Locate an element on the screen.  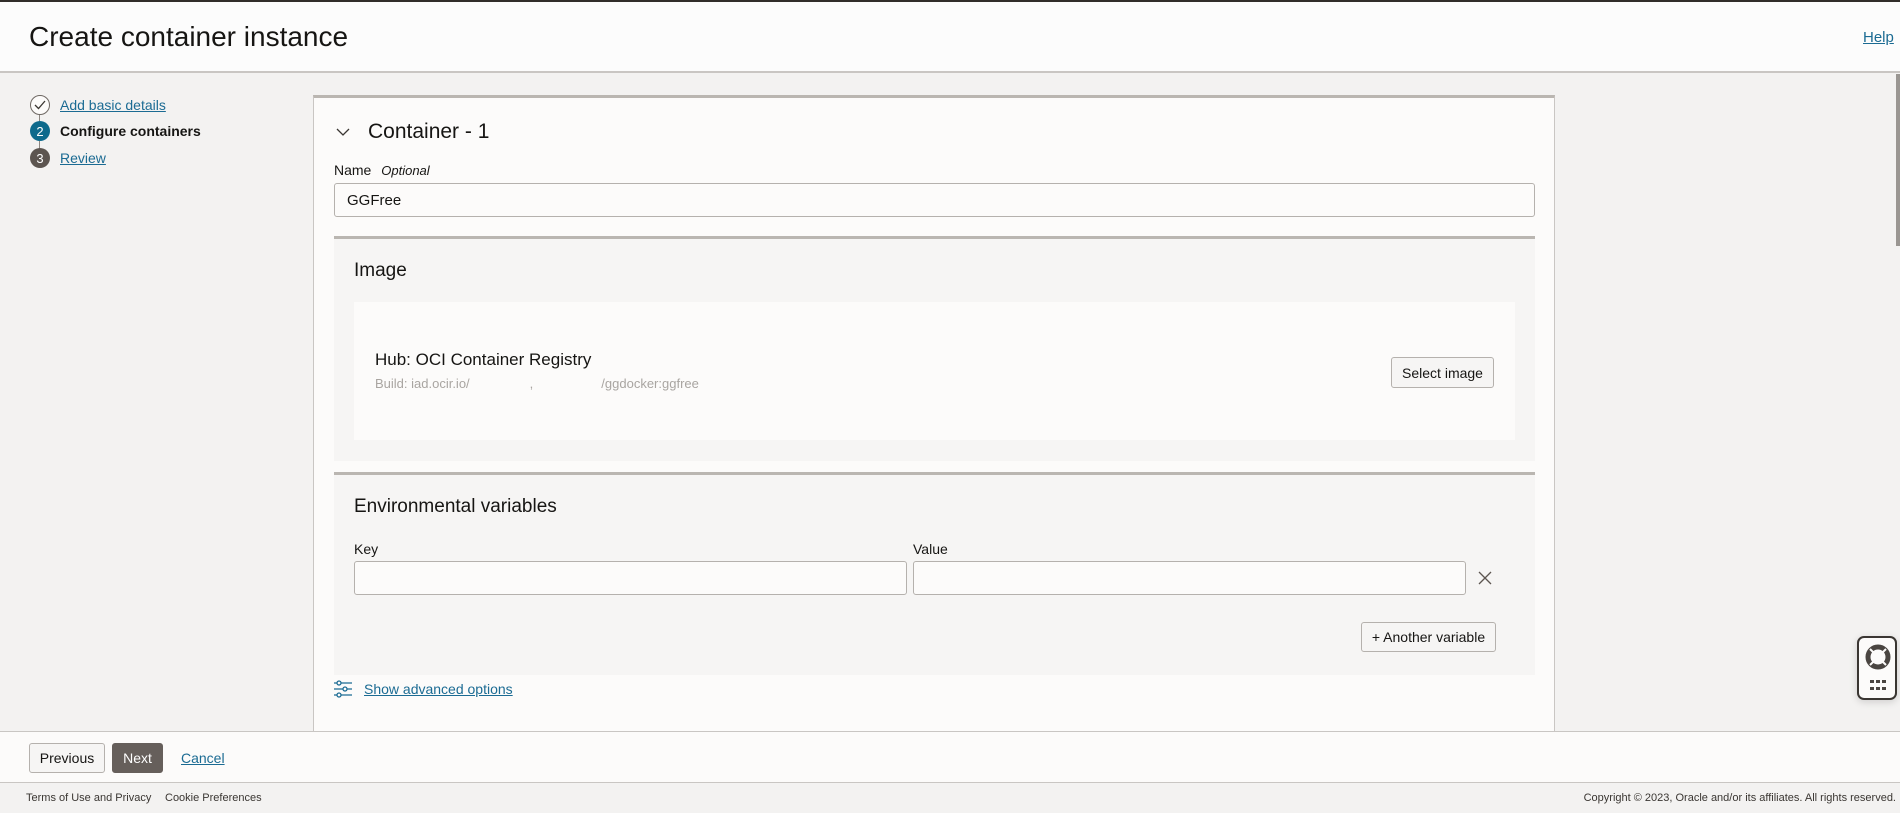
container-title: Container - 1 is located at coordinates (429, 131).